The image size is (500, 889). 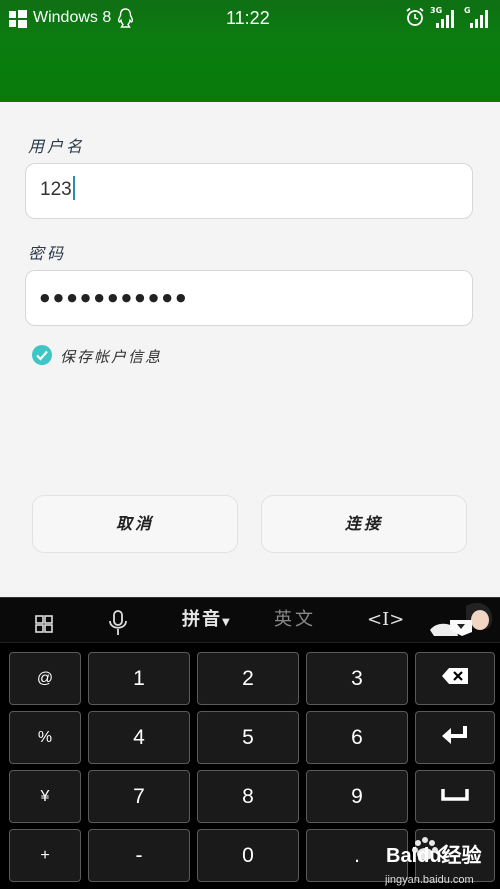 I want to click on symbol-key: %, so click(x=45, y=737).